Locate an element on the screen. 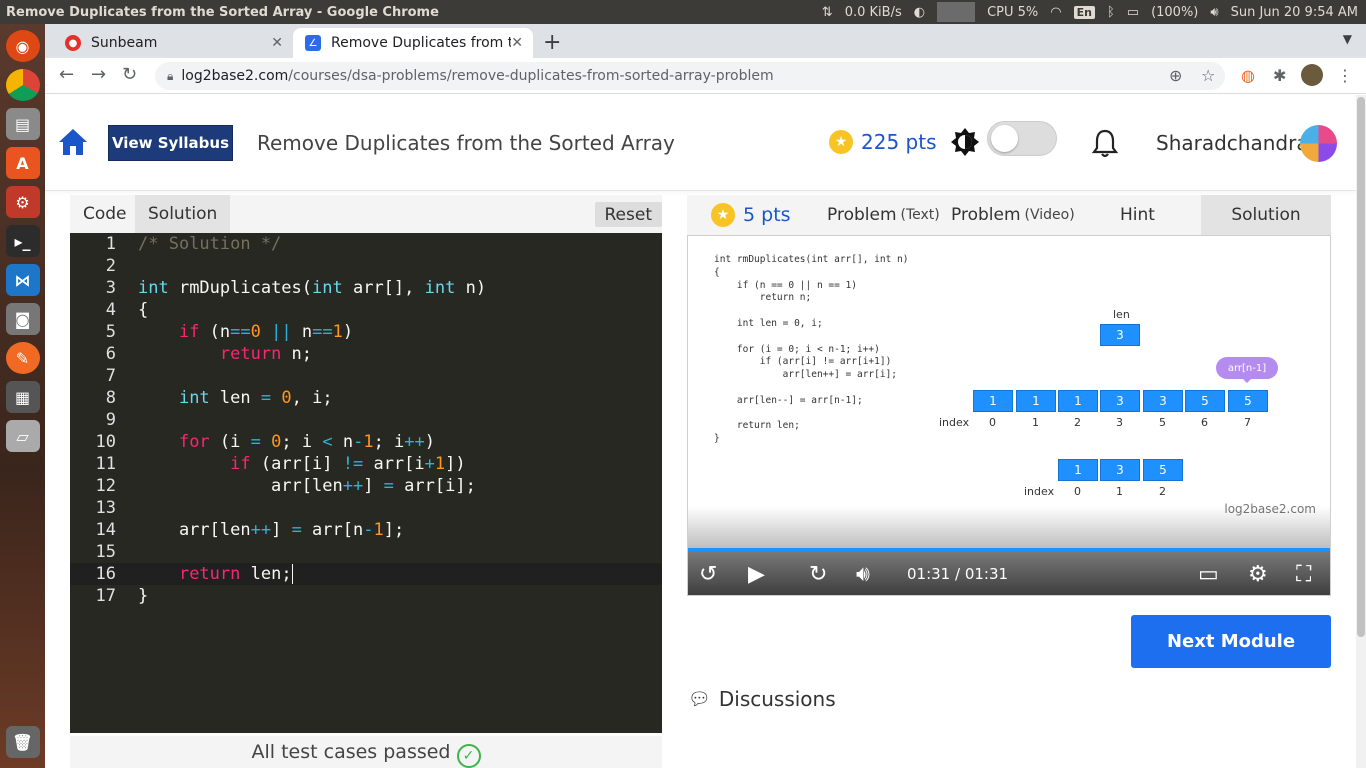 The image size is (1366, 768). dark-mode-toggle is located at coordinates (1022, 138).